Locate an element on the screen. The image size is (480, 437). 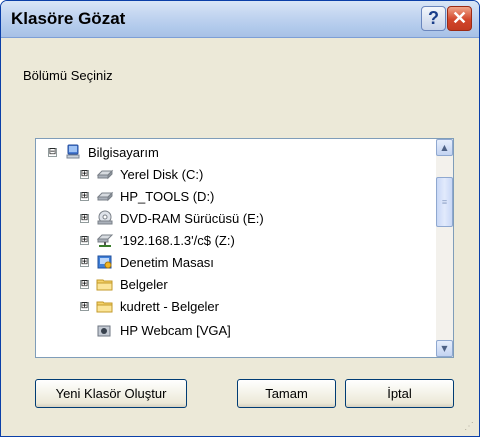
close-button: ✕ is located at coordinates (459, 18).